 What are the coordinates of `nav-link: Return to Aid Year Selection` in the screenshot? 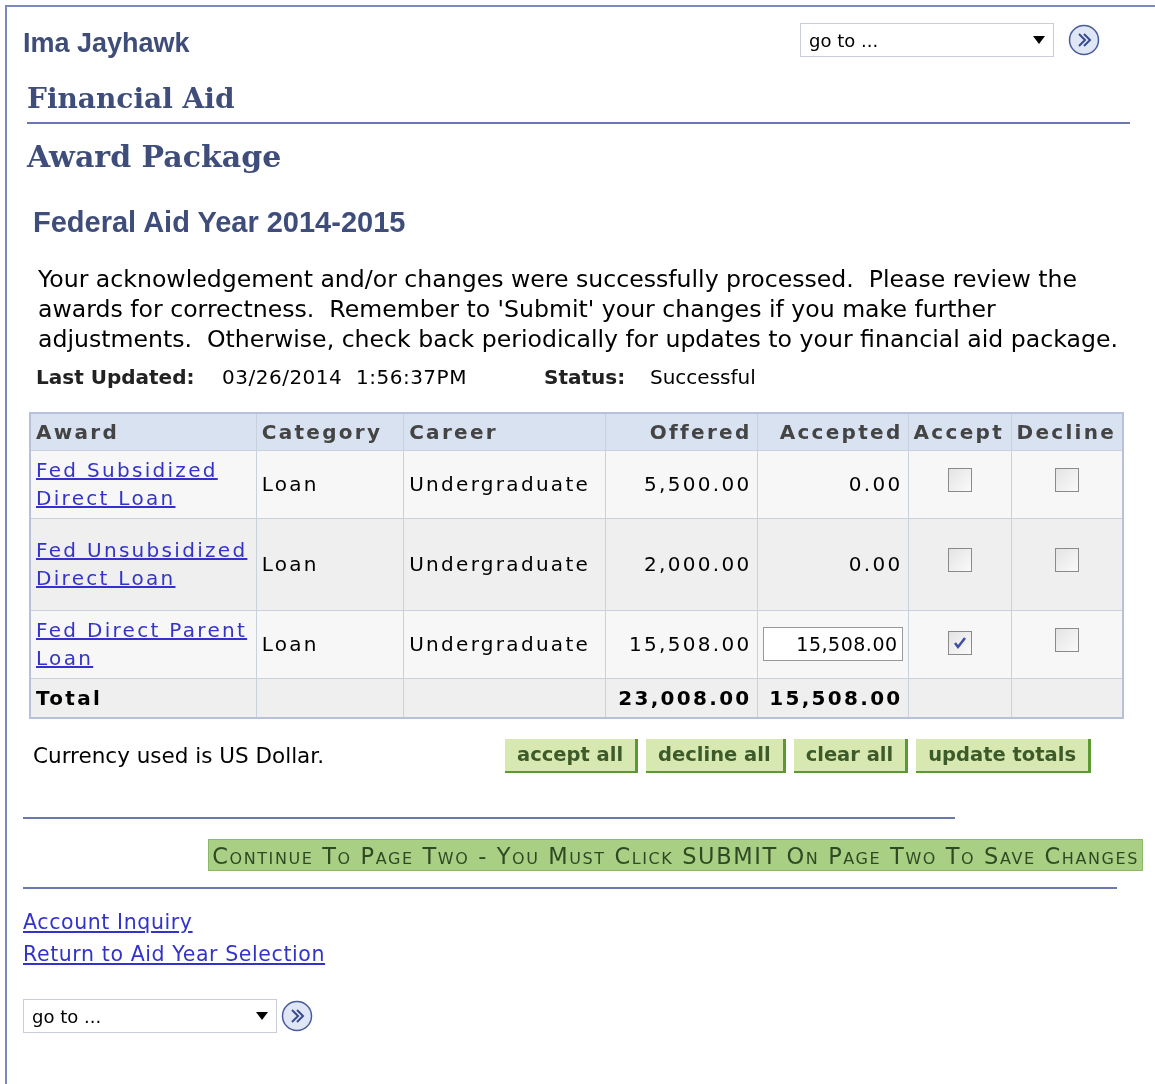 It's located at (174, 954).